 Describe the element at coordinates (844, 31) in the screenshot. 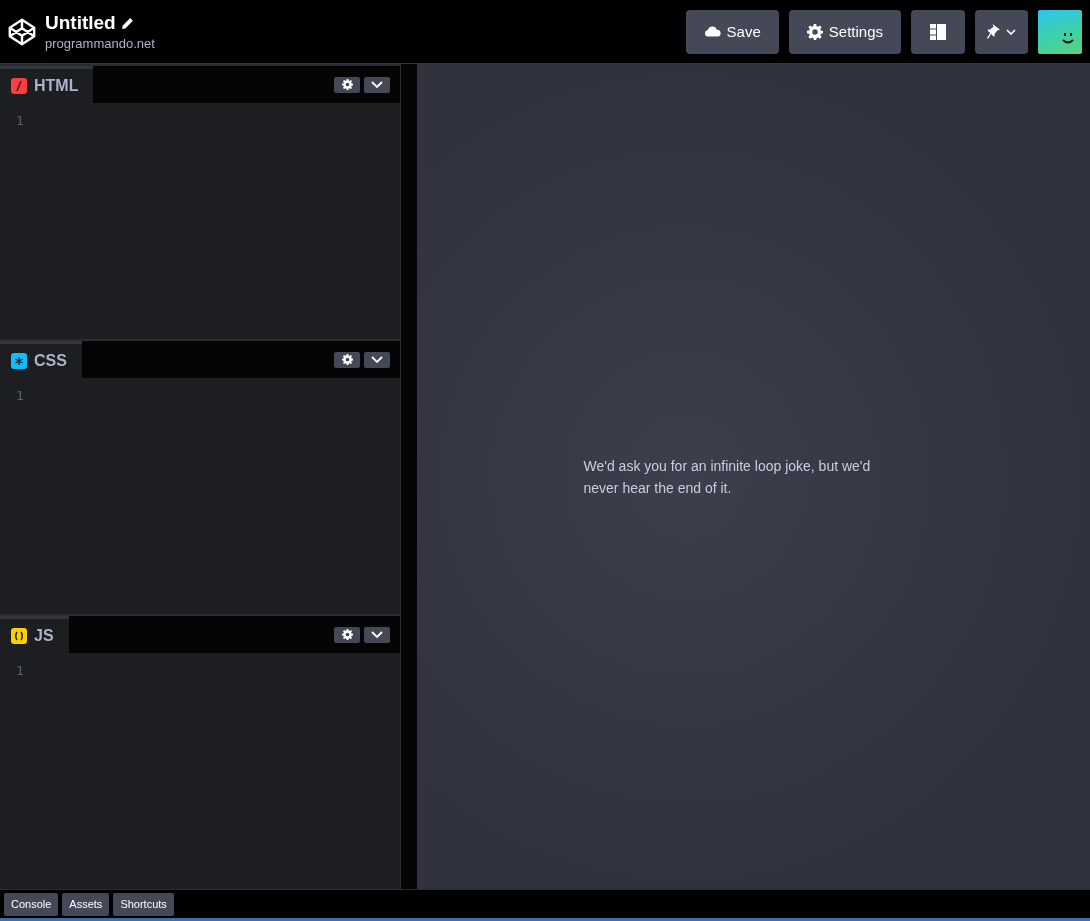

I see `settings-button: Settings` at that location.